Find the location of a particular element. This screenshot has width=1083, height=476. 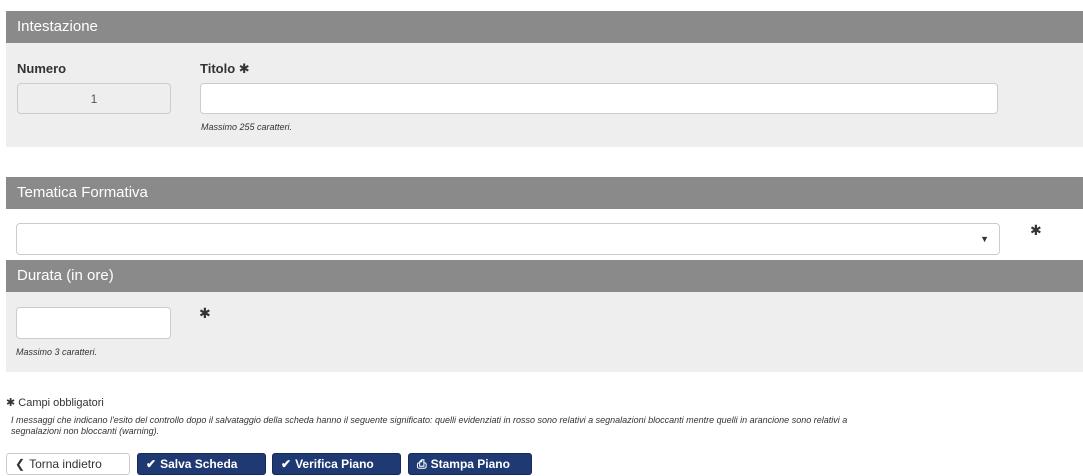

tematica-title: Tematica Formativa is located at coordinates (82, 192).